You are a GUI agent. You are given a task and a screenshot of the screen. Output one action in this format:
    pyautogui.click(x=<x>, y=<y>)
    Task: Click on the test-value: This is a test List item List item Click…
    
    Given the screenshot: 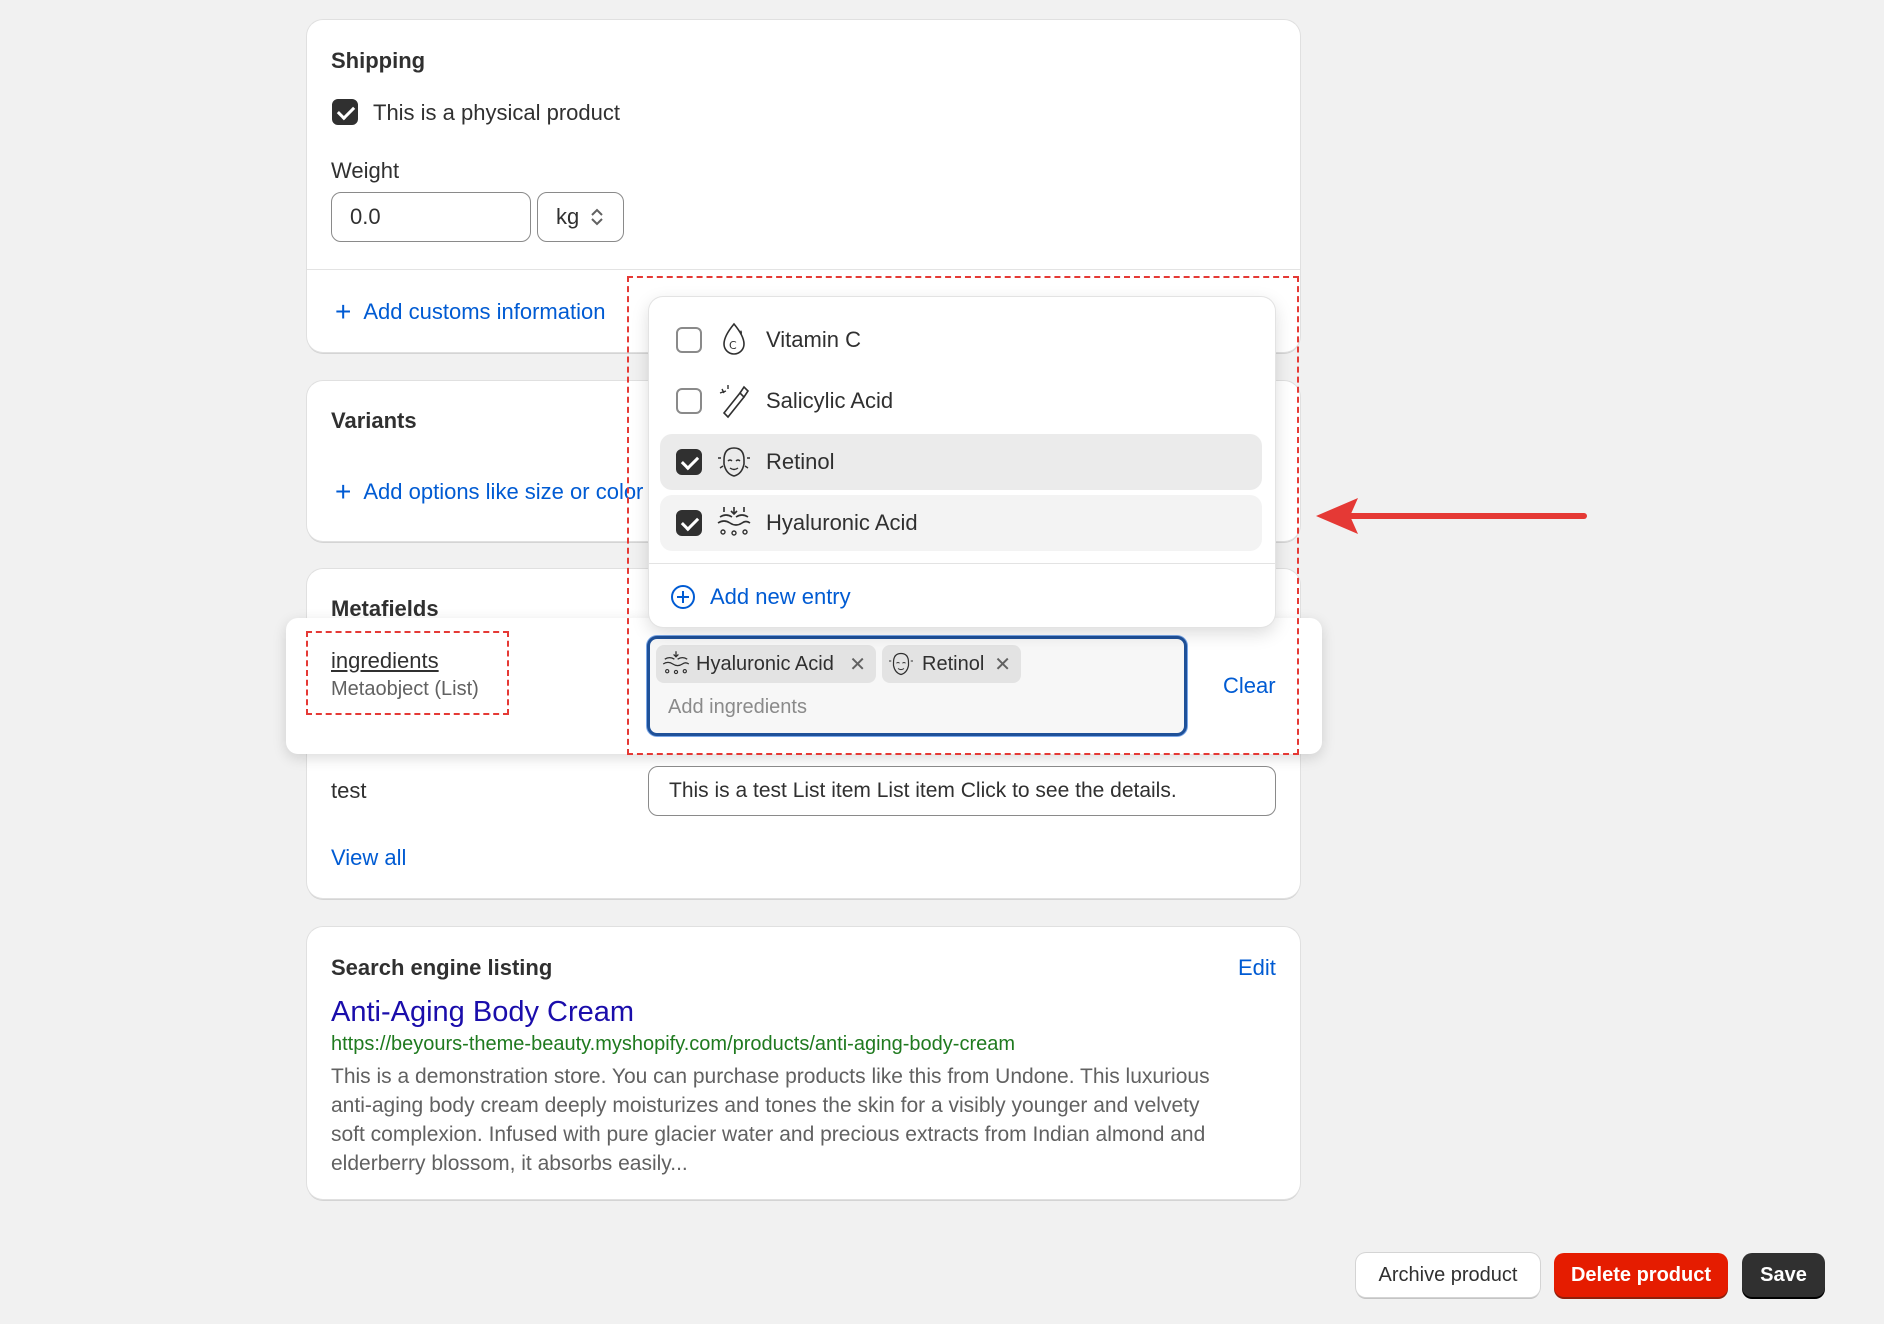 What is the action you would take?
    pyautogui.click(x=923, y=790)
    